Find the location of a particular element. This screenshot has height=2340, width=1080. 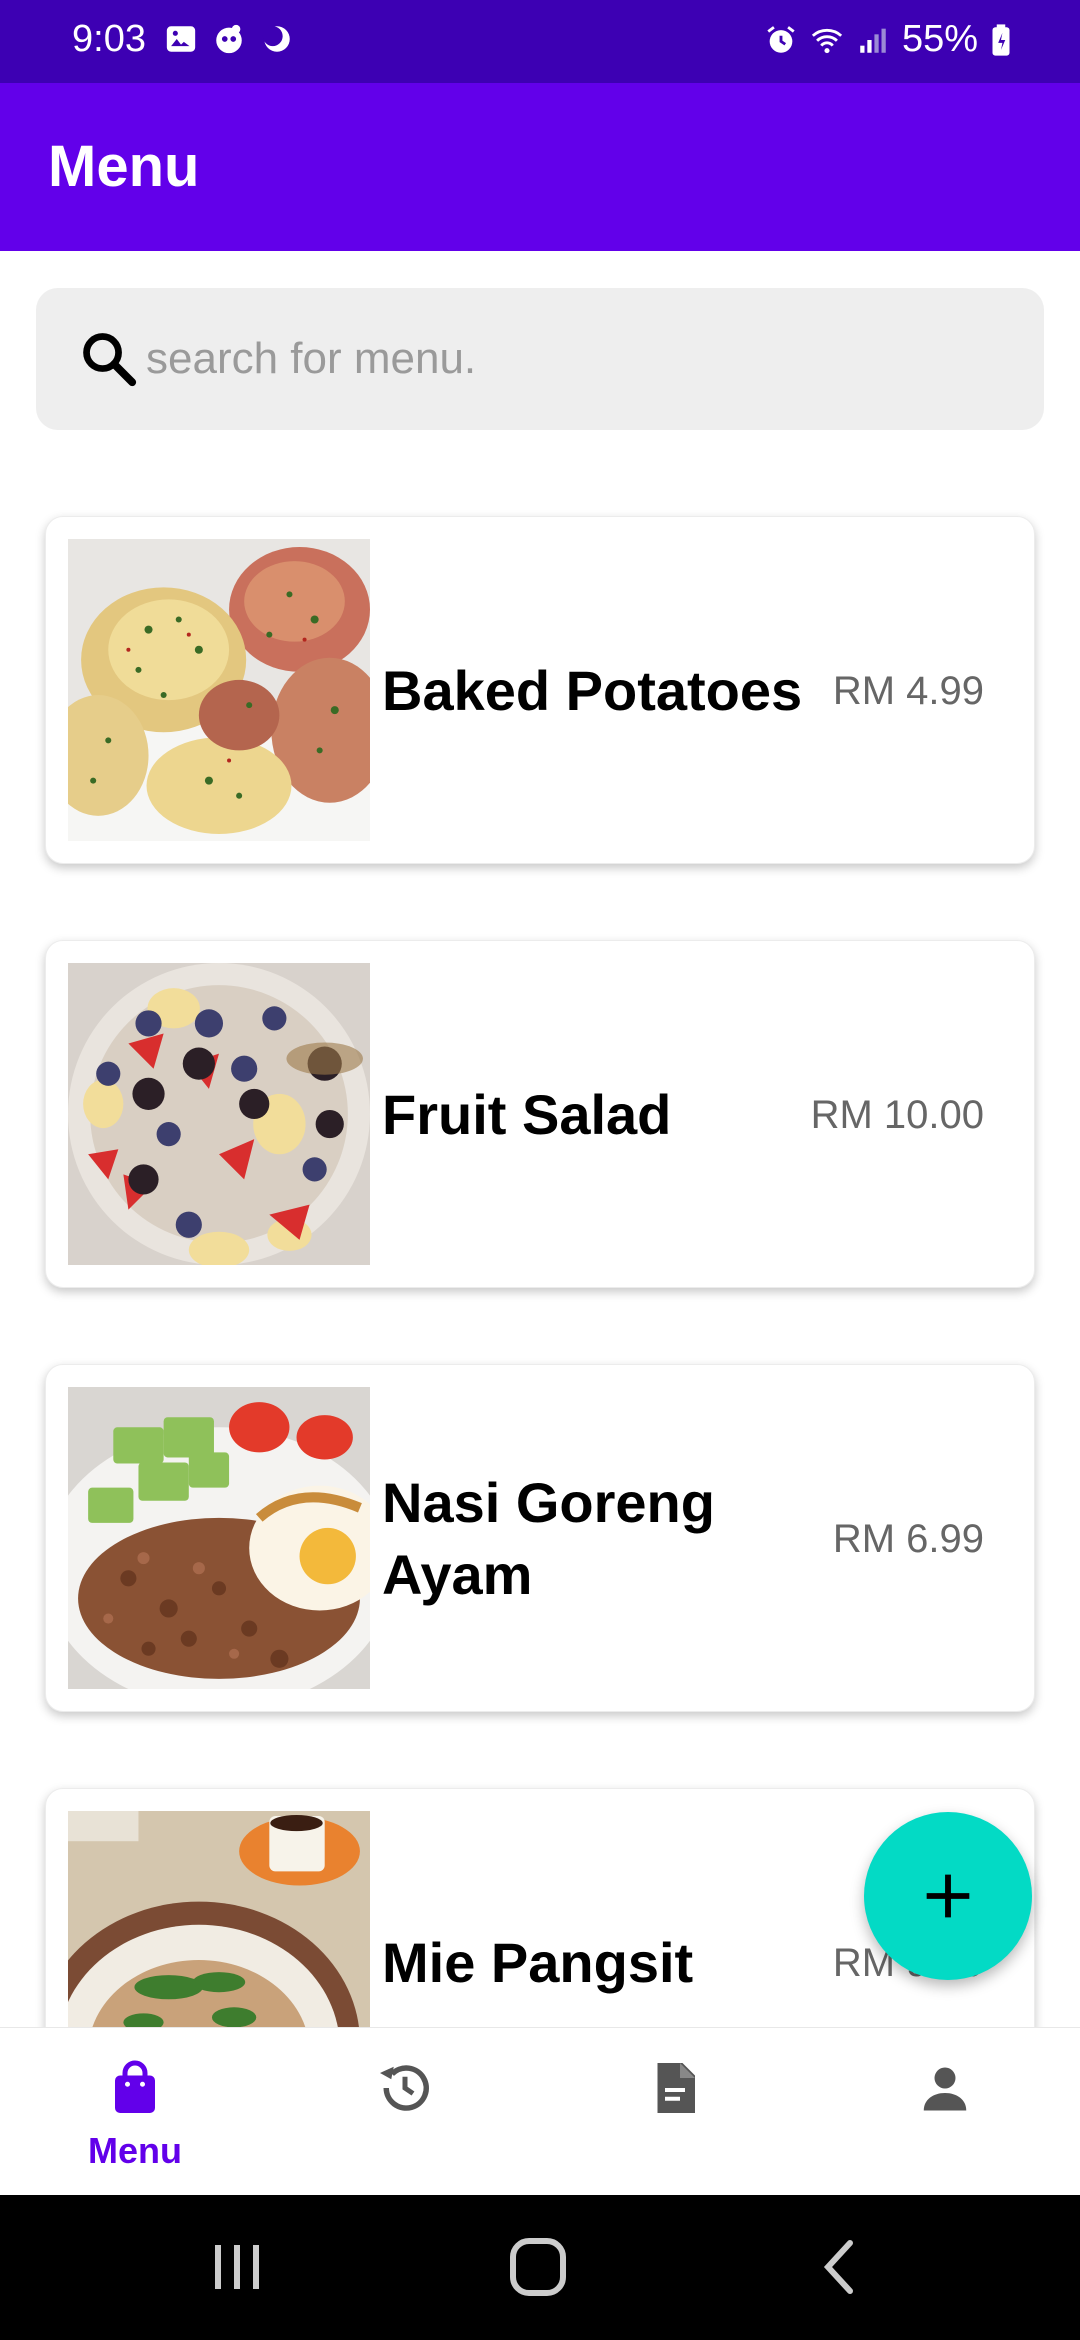

history-icon is located at coordinates (404, 2088).